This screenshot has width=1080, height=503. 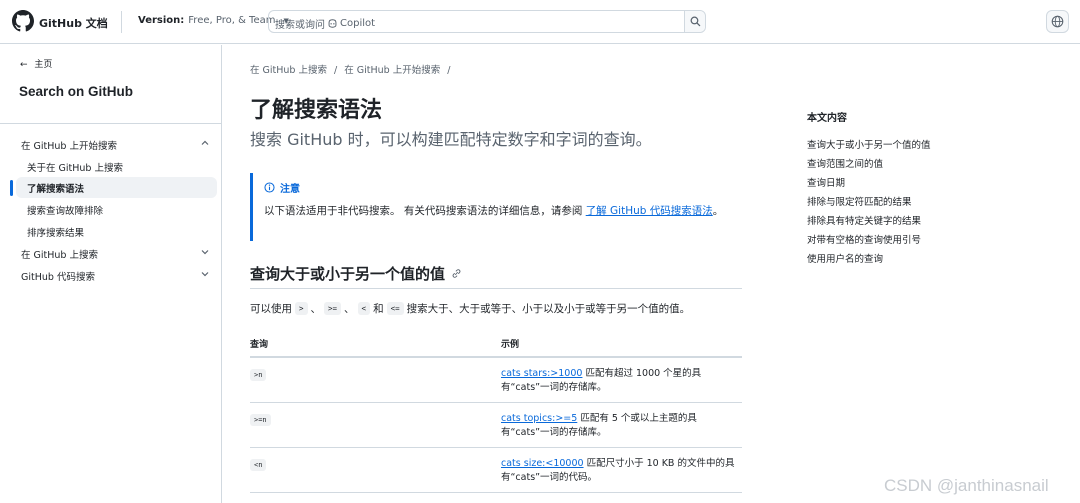 I want to click on table-header-example: 示例, so click(x=510, y=345).